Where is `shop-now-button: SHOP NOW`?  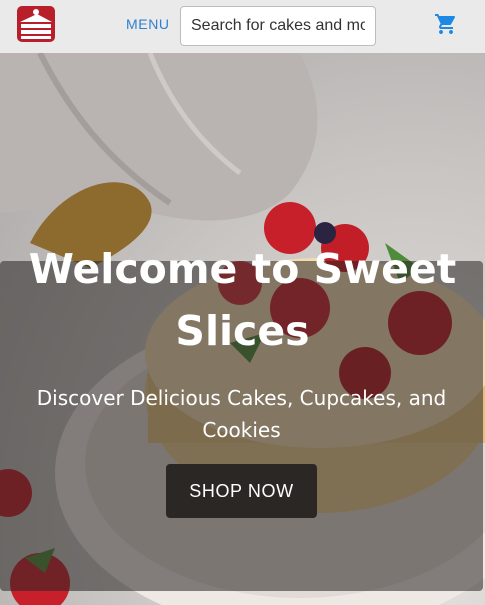
shop-now-button: SHOP NOW is located at coordinates (241, 491).